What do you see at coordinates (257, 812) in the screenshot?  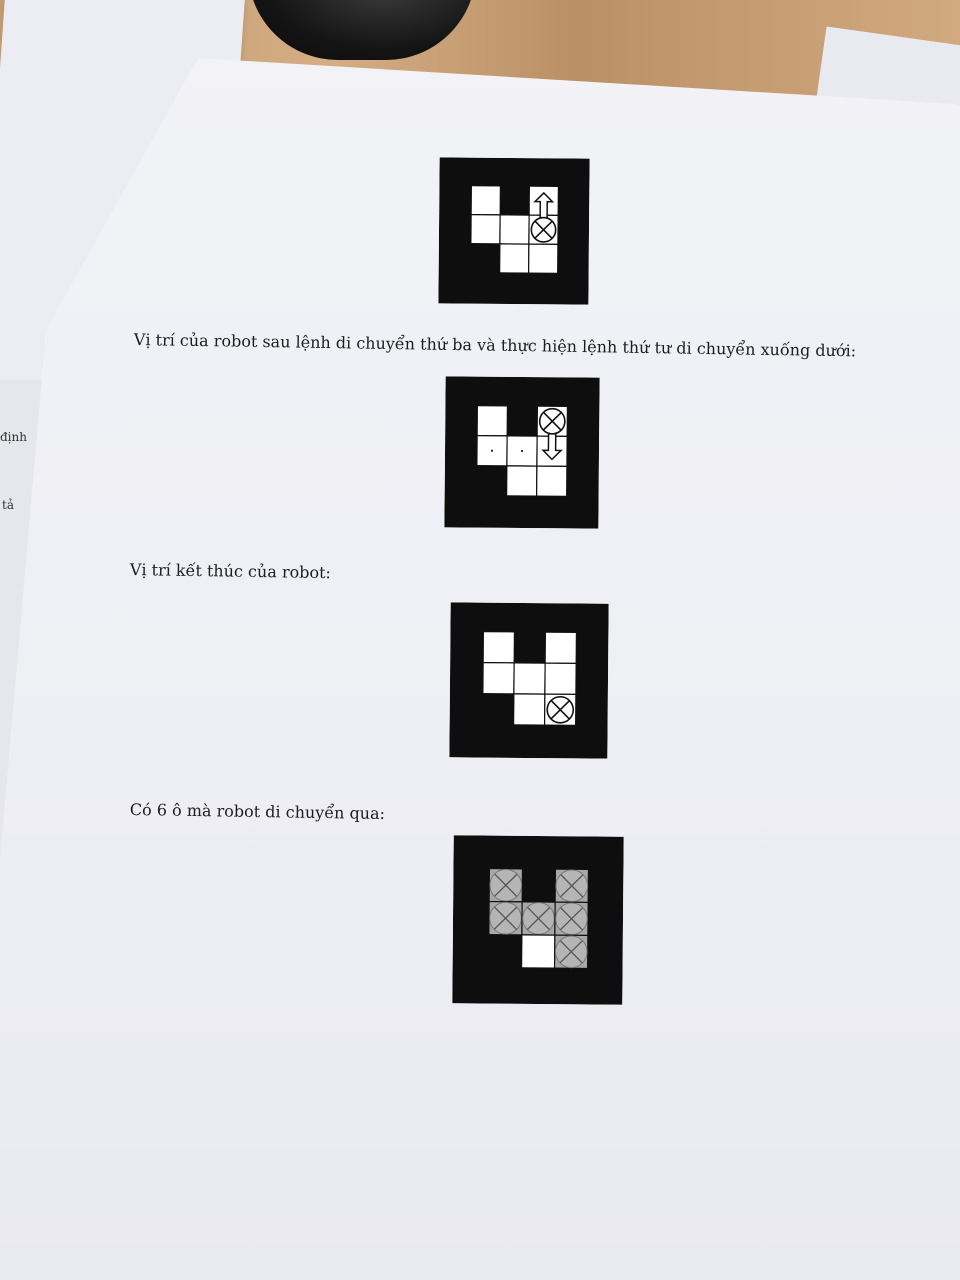 I see `caption-visited-cells: Có 6 ô mà robot di chuyển qua:` at bounding box center [257, 812].